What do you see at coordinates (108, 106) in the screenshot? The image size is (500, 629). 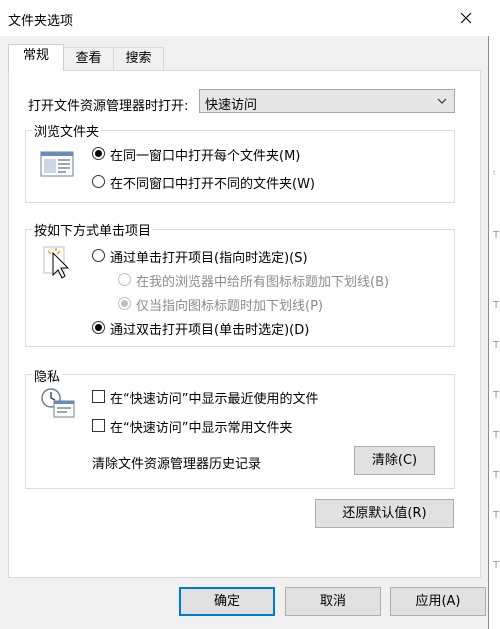 I see `open-explorer-label: 打开文件资源管理器时打开:` at bounding box center [108, 106].